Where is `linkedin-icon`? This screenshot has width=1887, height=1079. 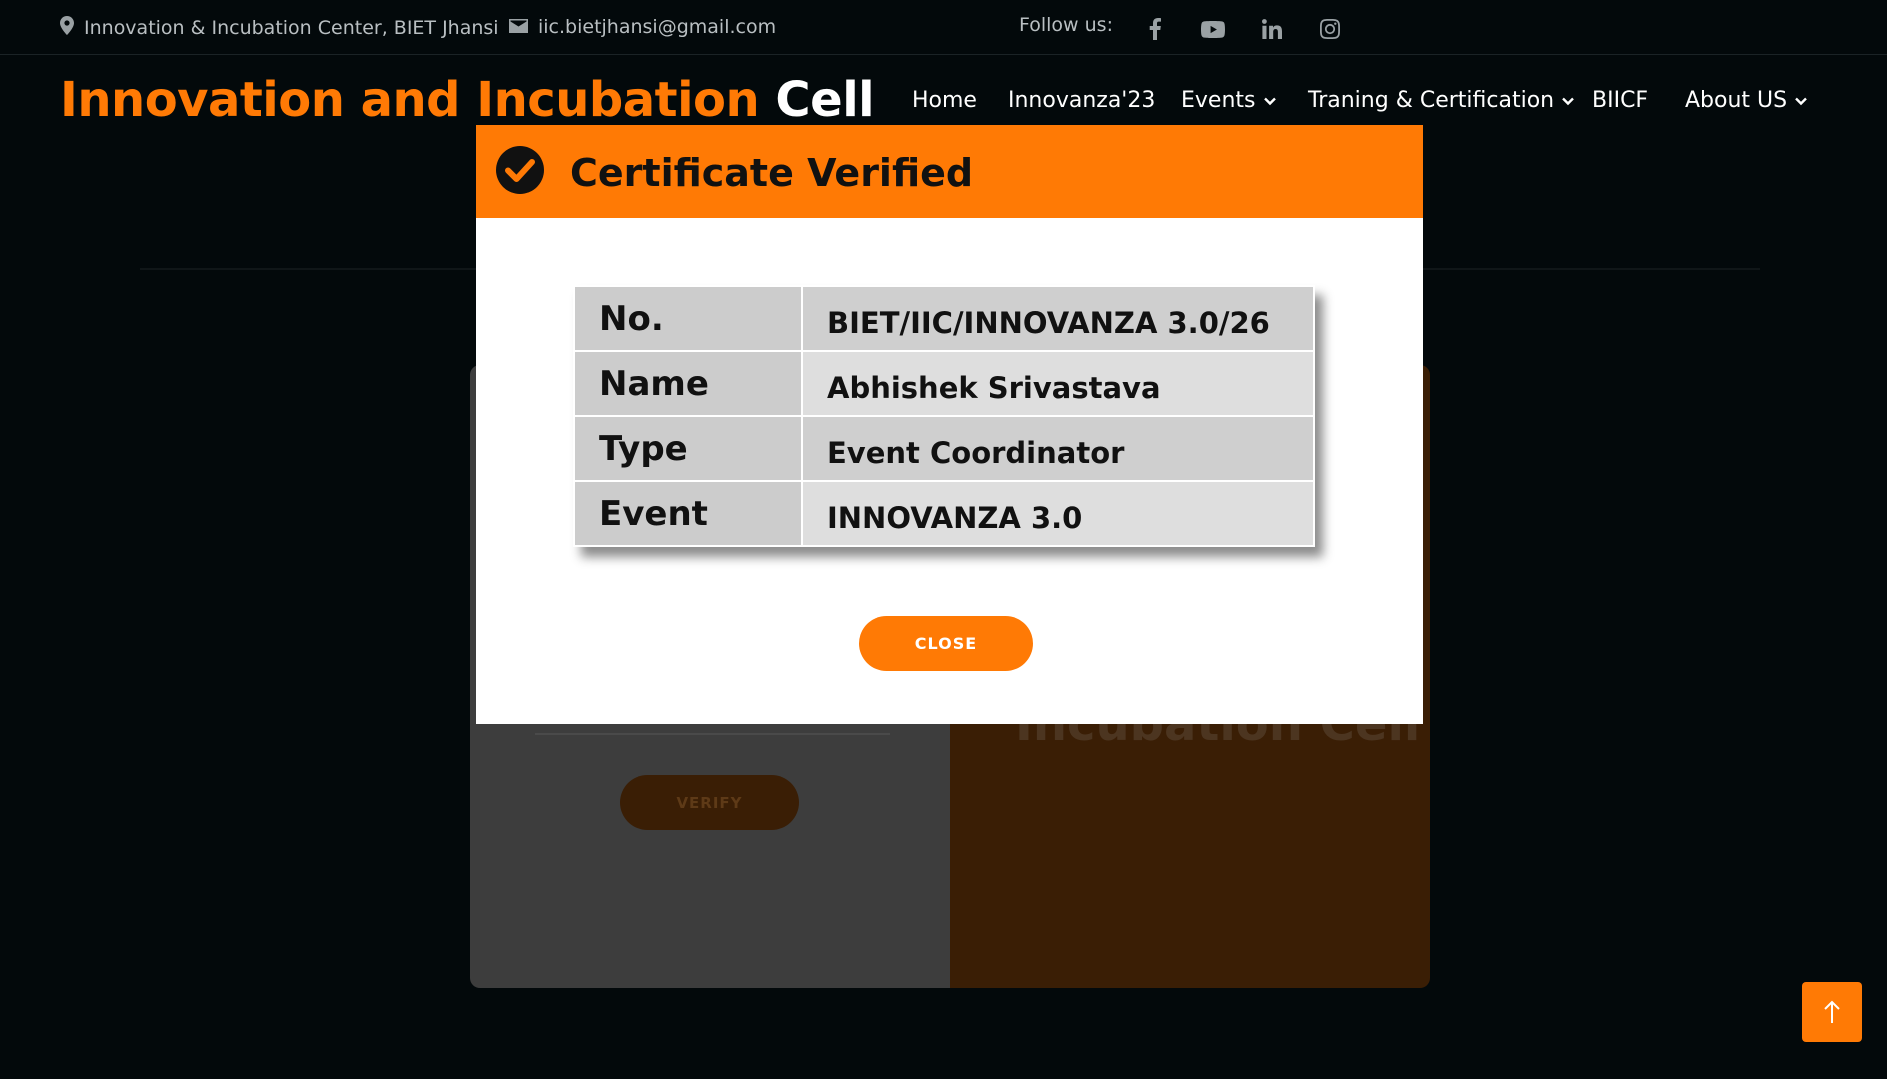
linkedin-icon is located at coordinates (1272, 29).